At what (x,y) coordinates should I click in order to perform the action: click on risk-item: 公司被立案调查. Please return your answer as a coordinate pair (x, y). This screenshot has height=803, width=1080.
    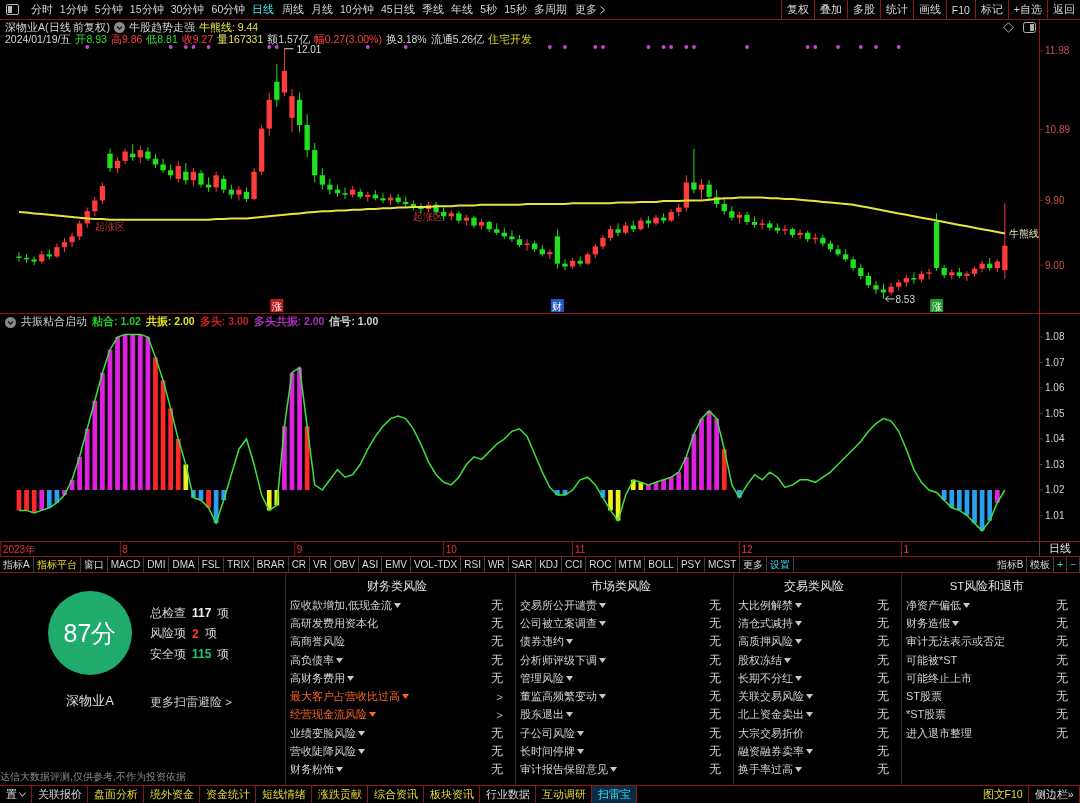
    Looking at the image, I should click on (563, 623).